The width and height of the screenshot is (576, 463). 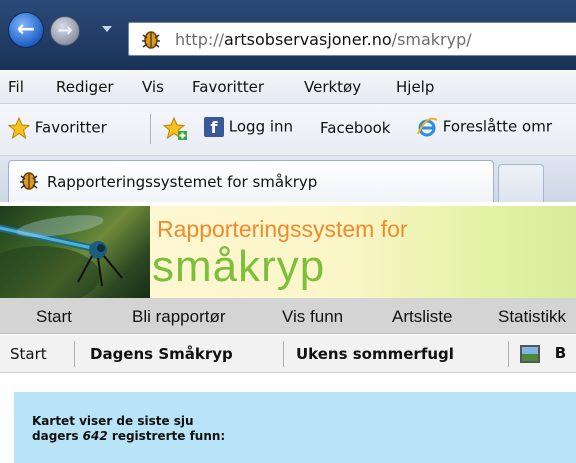 I want to click on favorite-logg-inn: f Logg inn, so click(x=248, y=127).